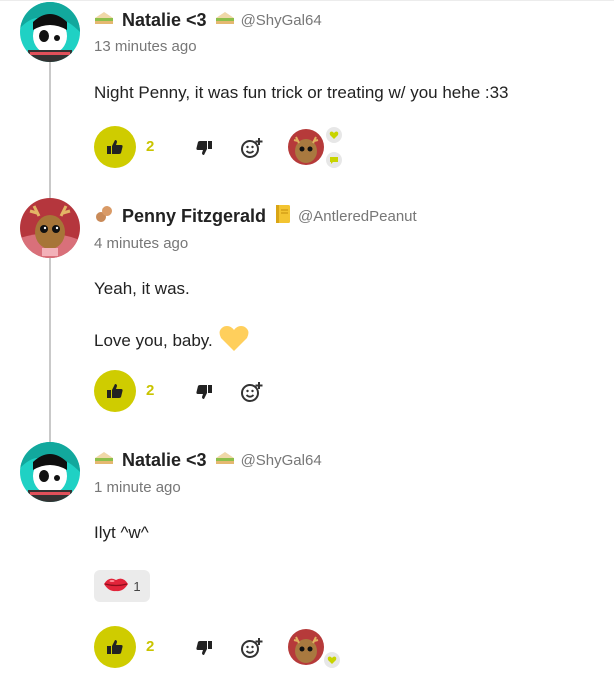 The width and height of the screenshot is (614, 680). I want to click on comment-header: Penny Fitzgerald @AntleredPeanut, so click(255, 216).